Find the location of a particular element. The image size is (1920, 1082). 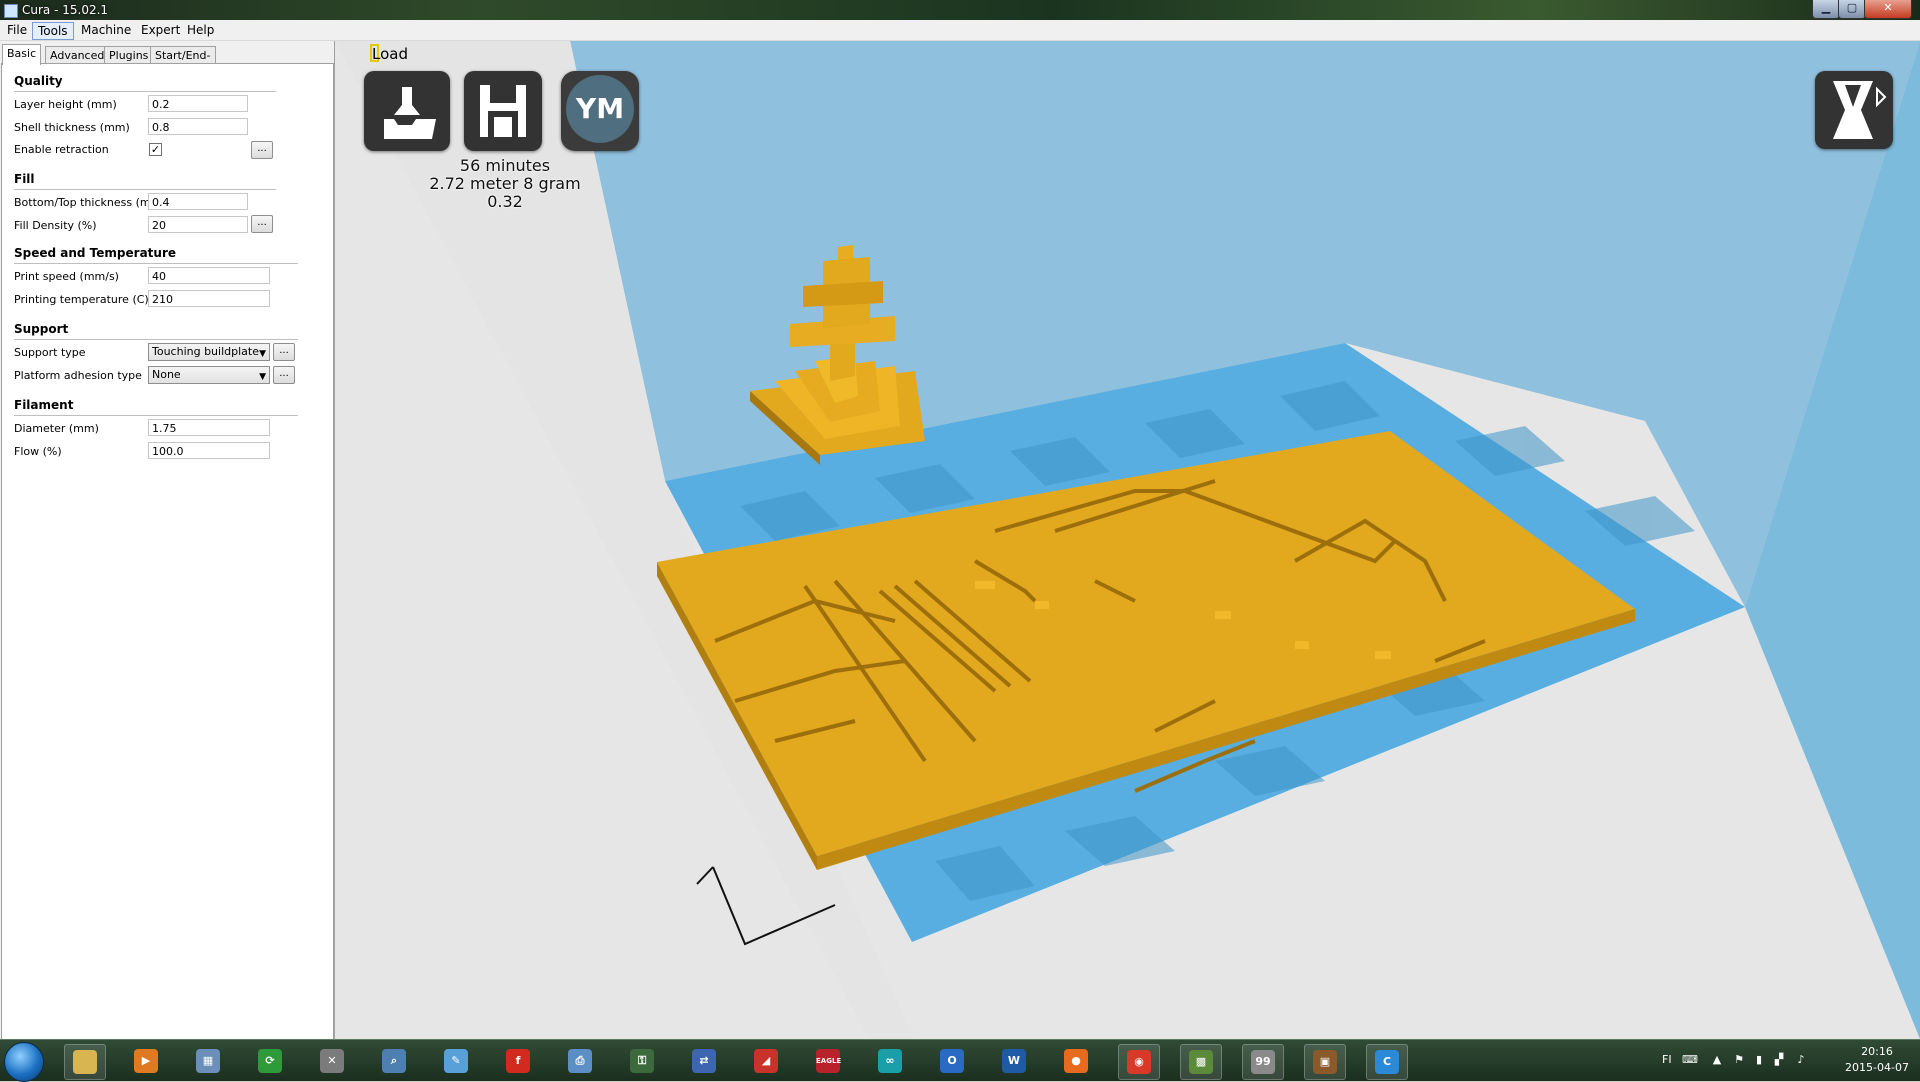

taskbar-app-search: ⌕ is located at coordinates (394, 1061).